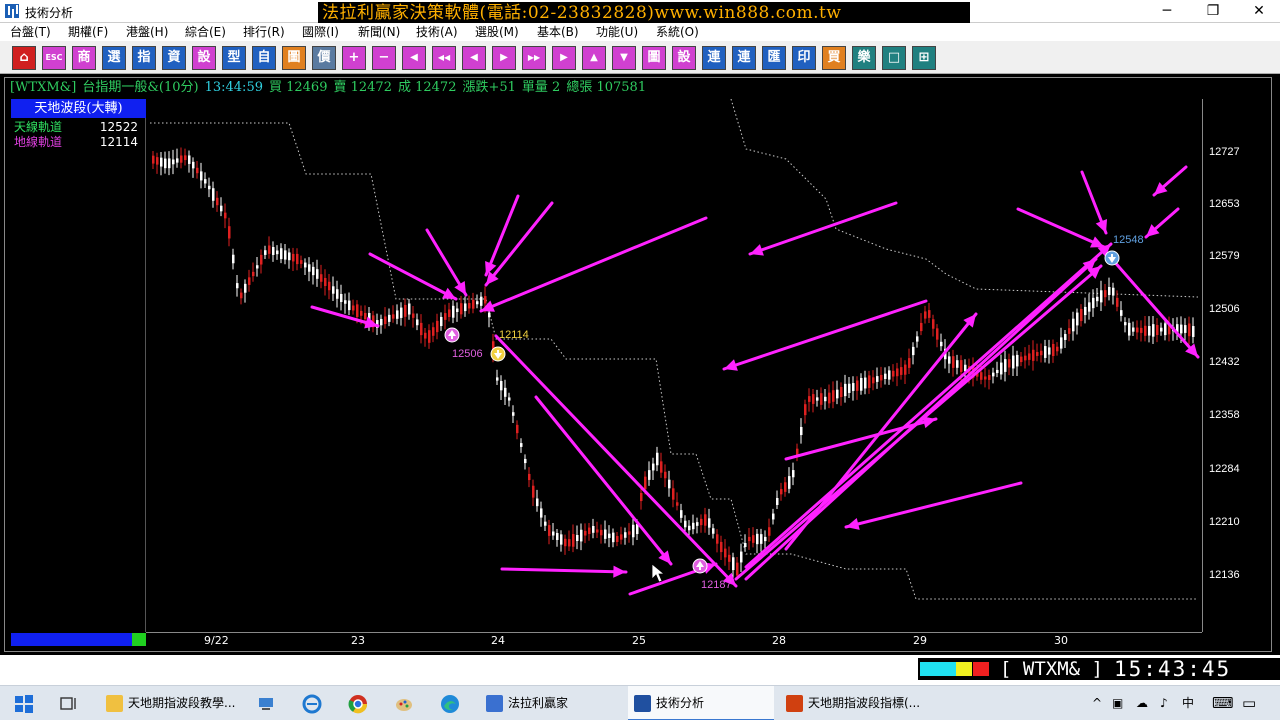 Image resolution: width=1280 pixels, height=720 pixels. I want to click on task-view-icon, so click(68, 704).